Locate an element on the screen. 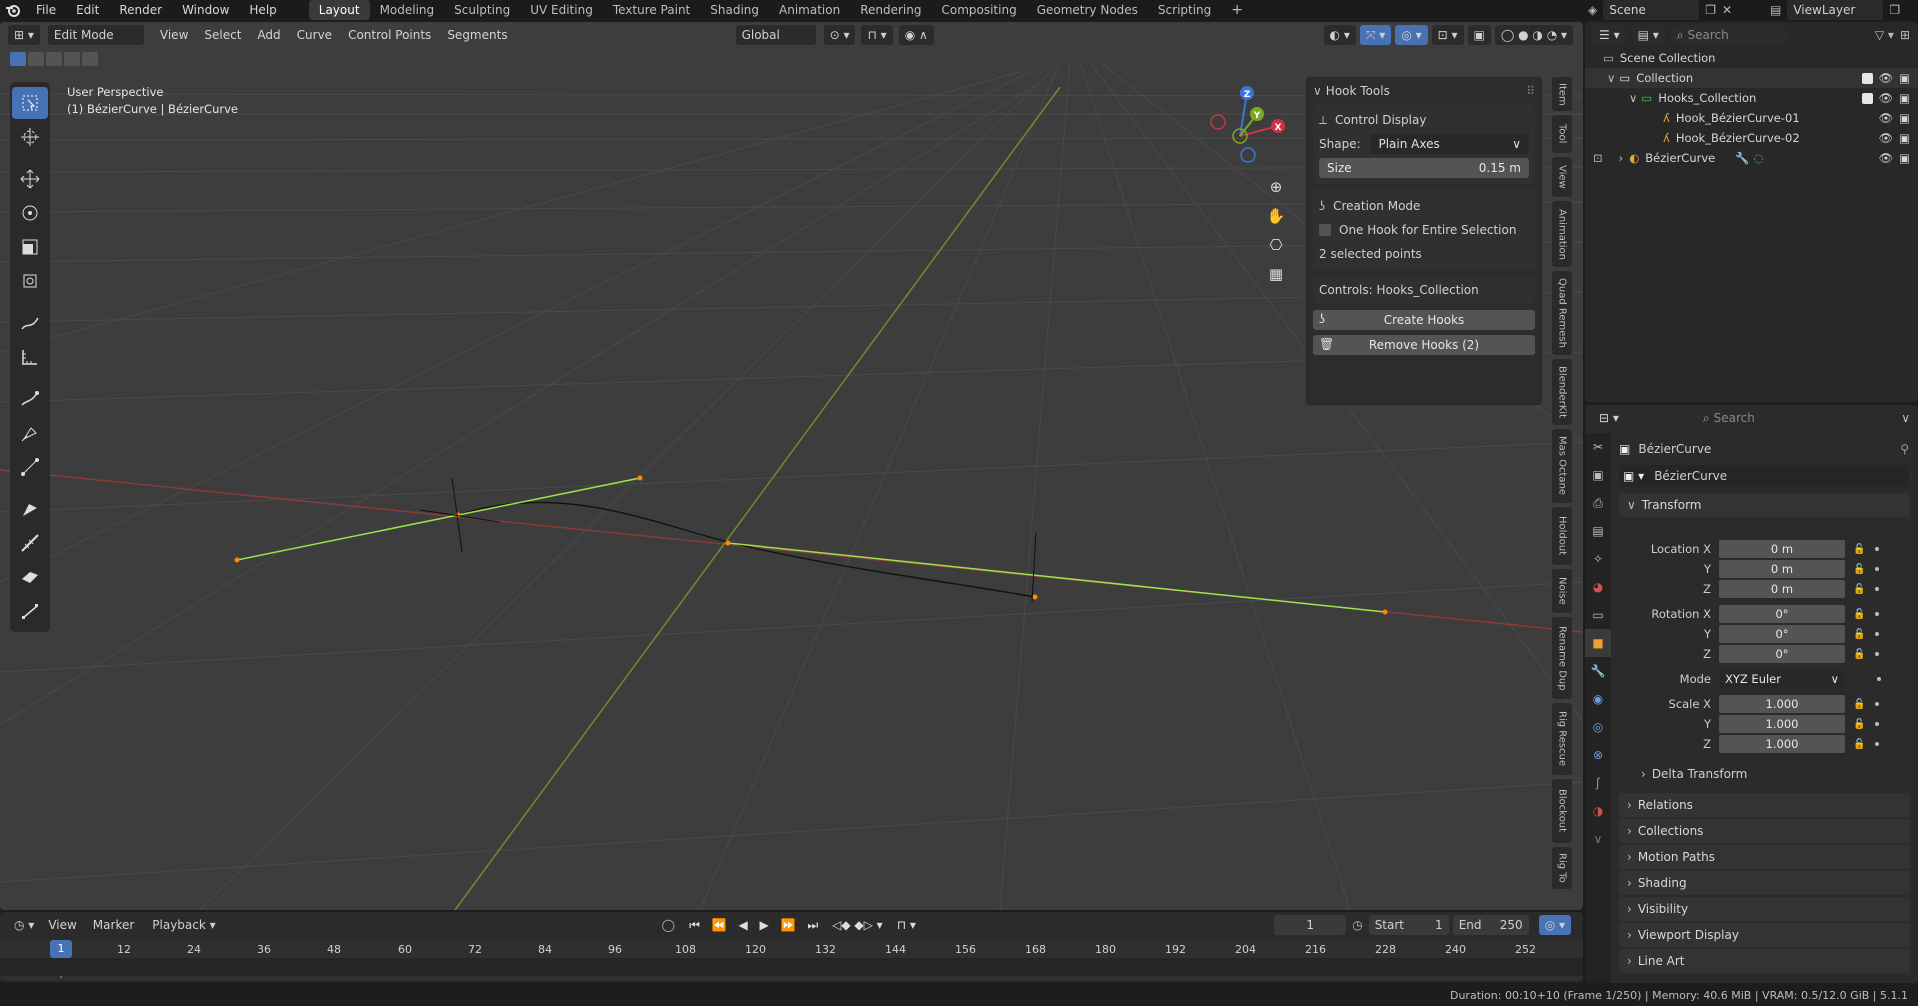 Image resolution: width=1918 pixels, height=1006 pixels. new-scene-icon: ❐ is located at coordinates (1710, 10).